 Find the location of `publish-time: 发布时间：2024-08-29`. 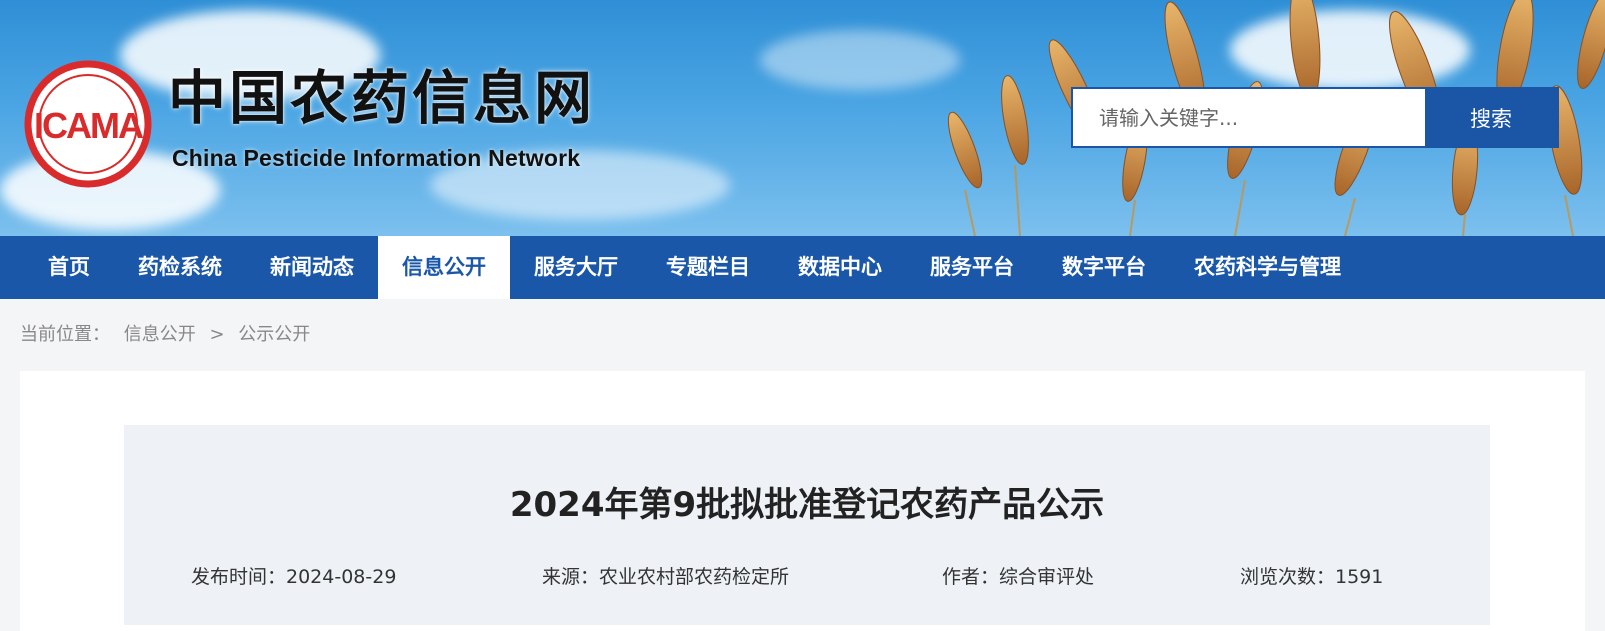

publish-time: 发布时间：2024-08-29 is located at coordinates (294, 577).